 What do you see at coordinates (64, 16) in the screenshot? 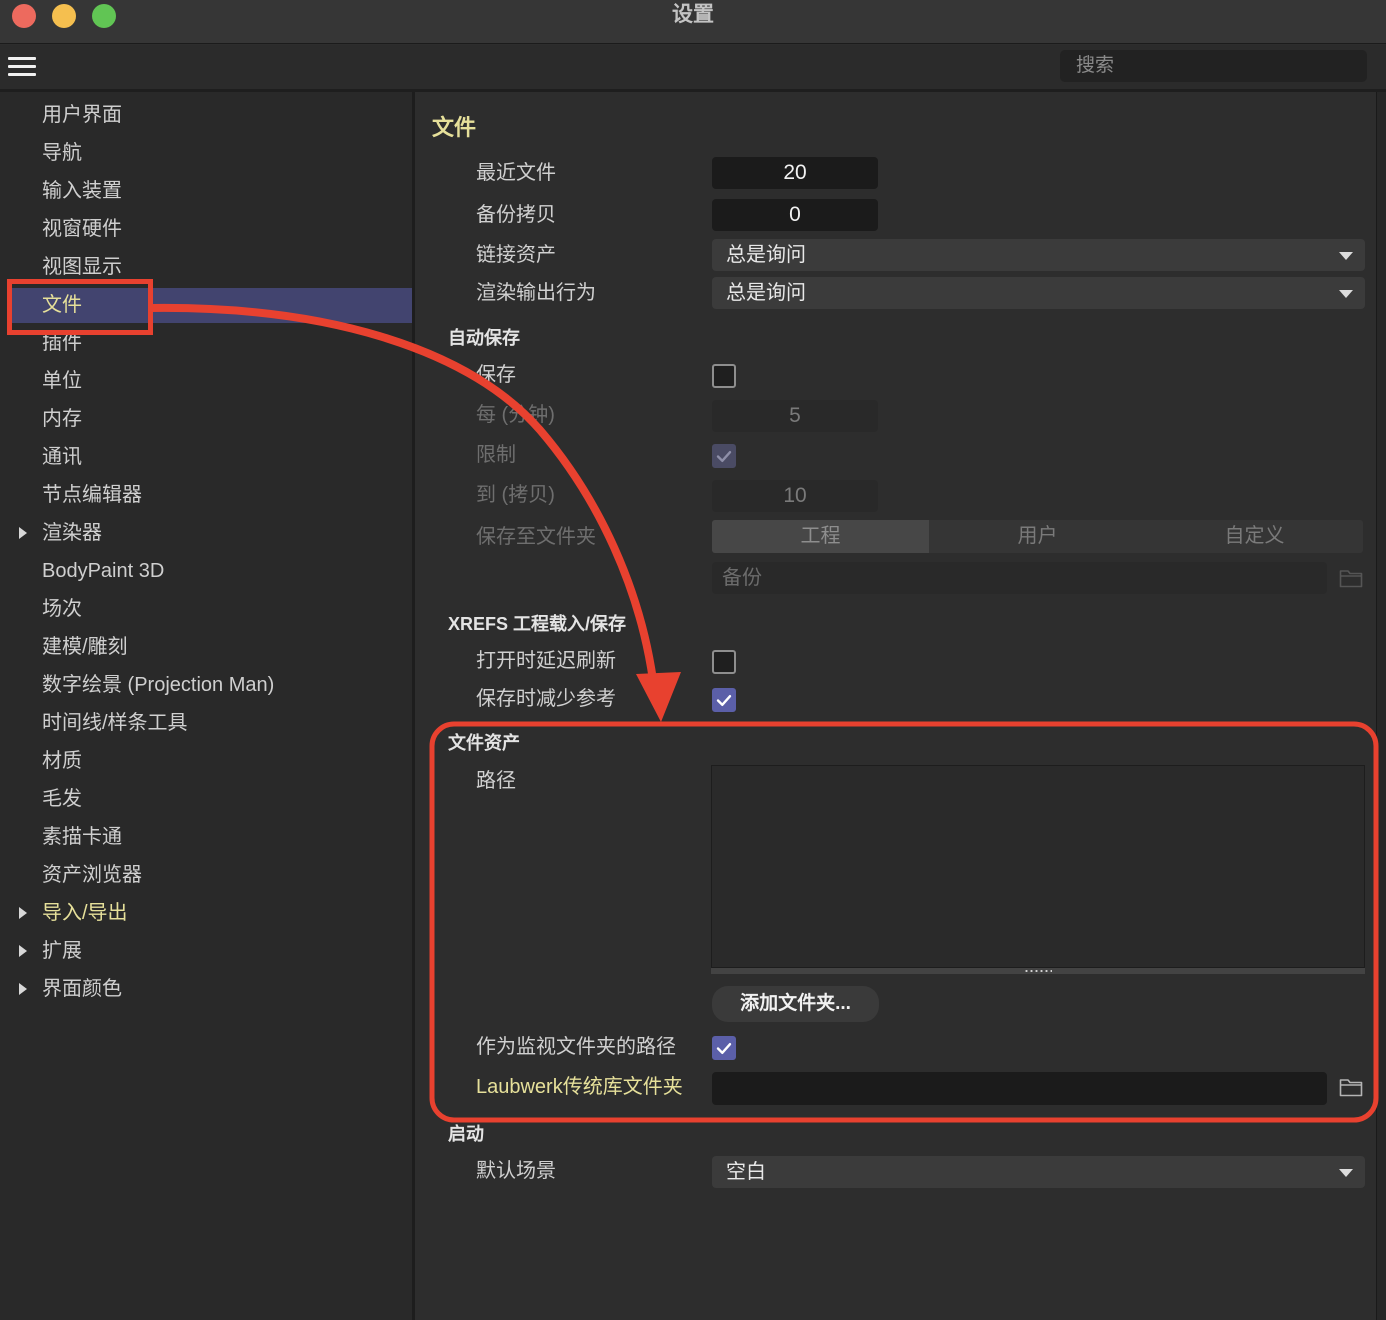
I see `minimize-window-button` at bounding box center [64, 16].